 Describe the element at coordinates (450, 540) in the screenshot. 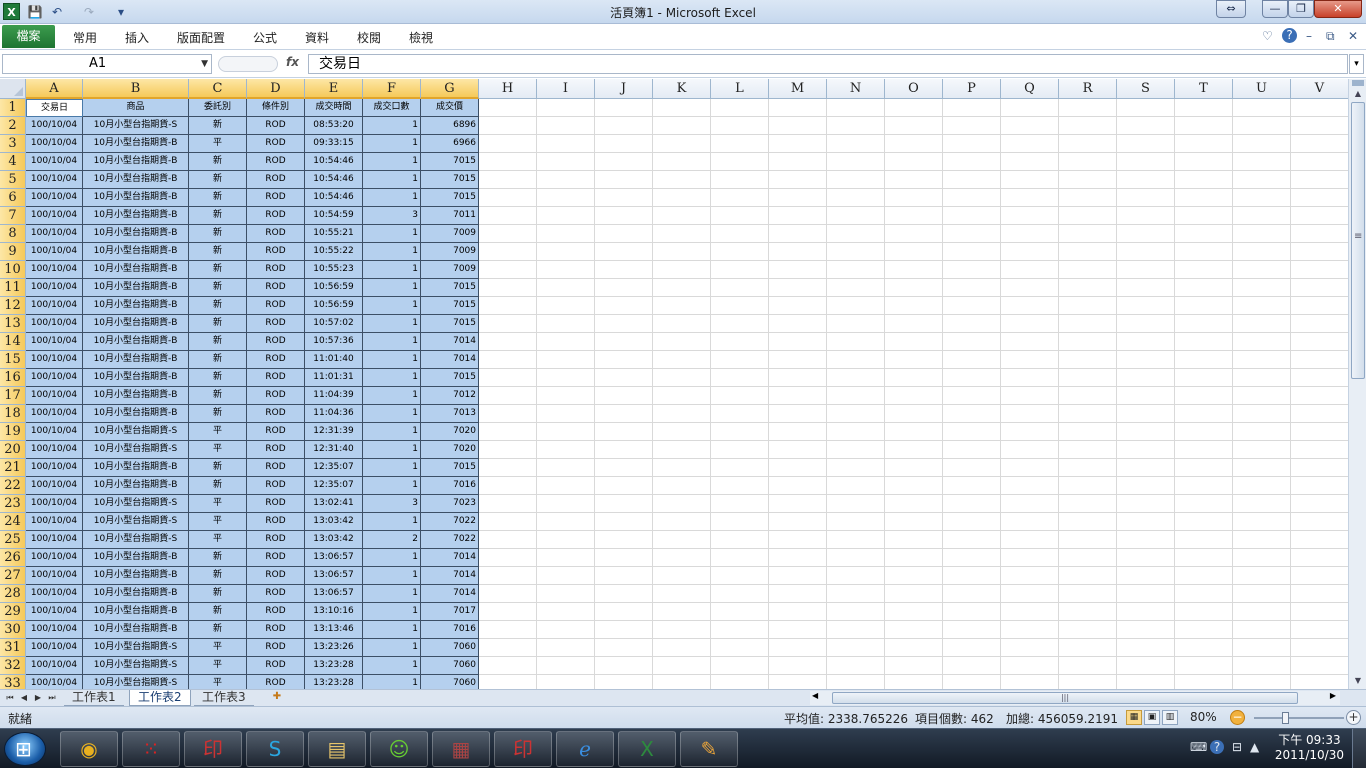

I see `data-cell: 7022` at that location.